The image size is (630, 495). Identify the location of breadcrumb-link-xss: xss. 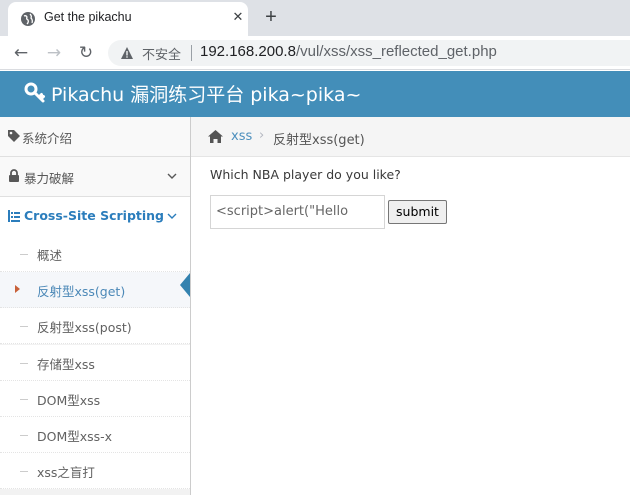
(241, 136).